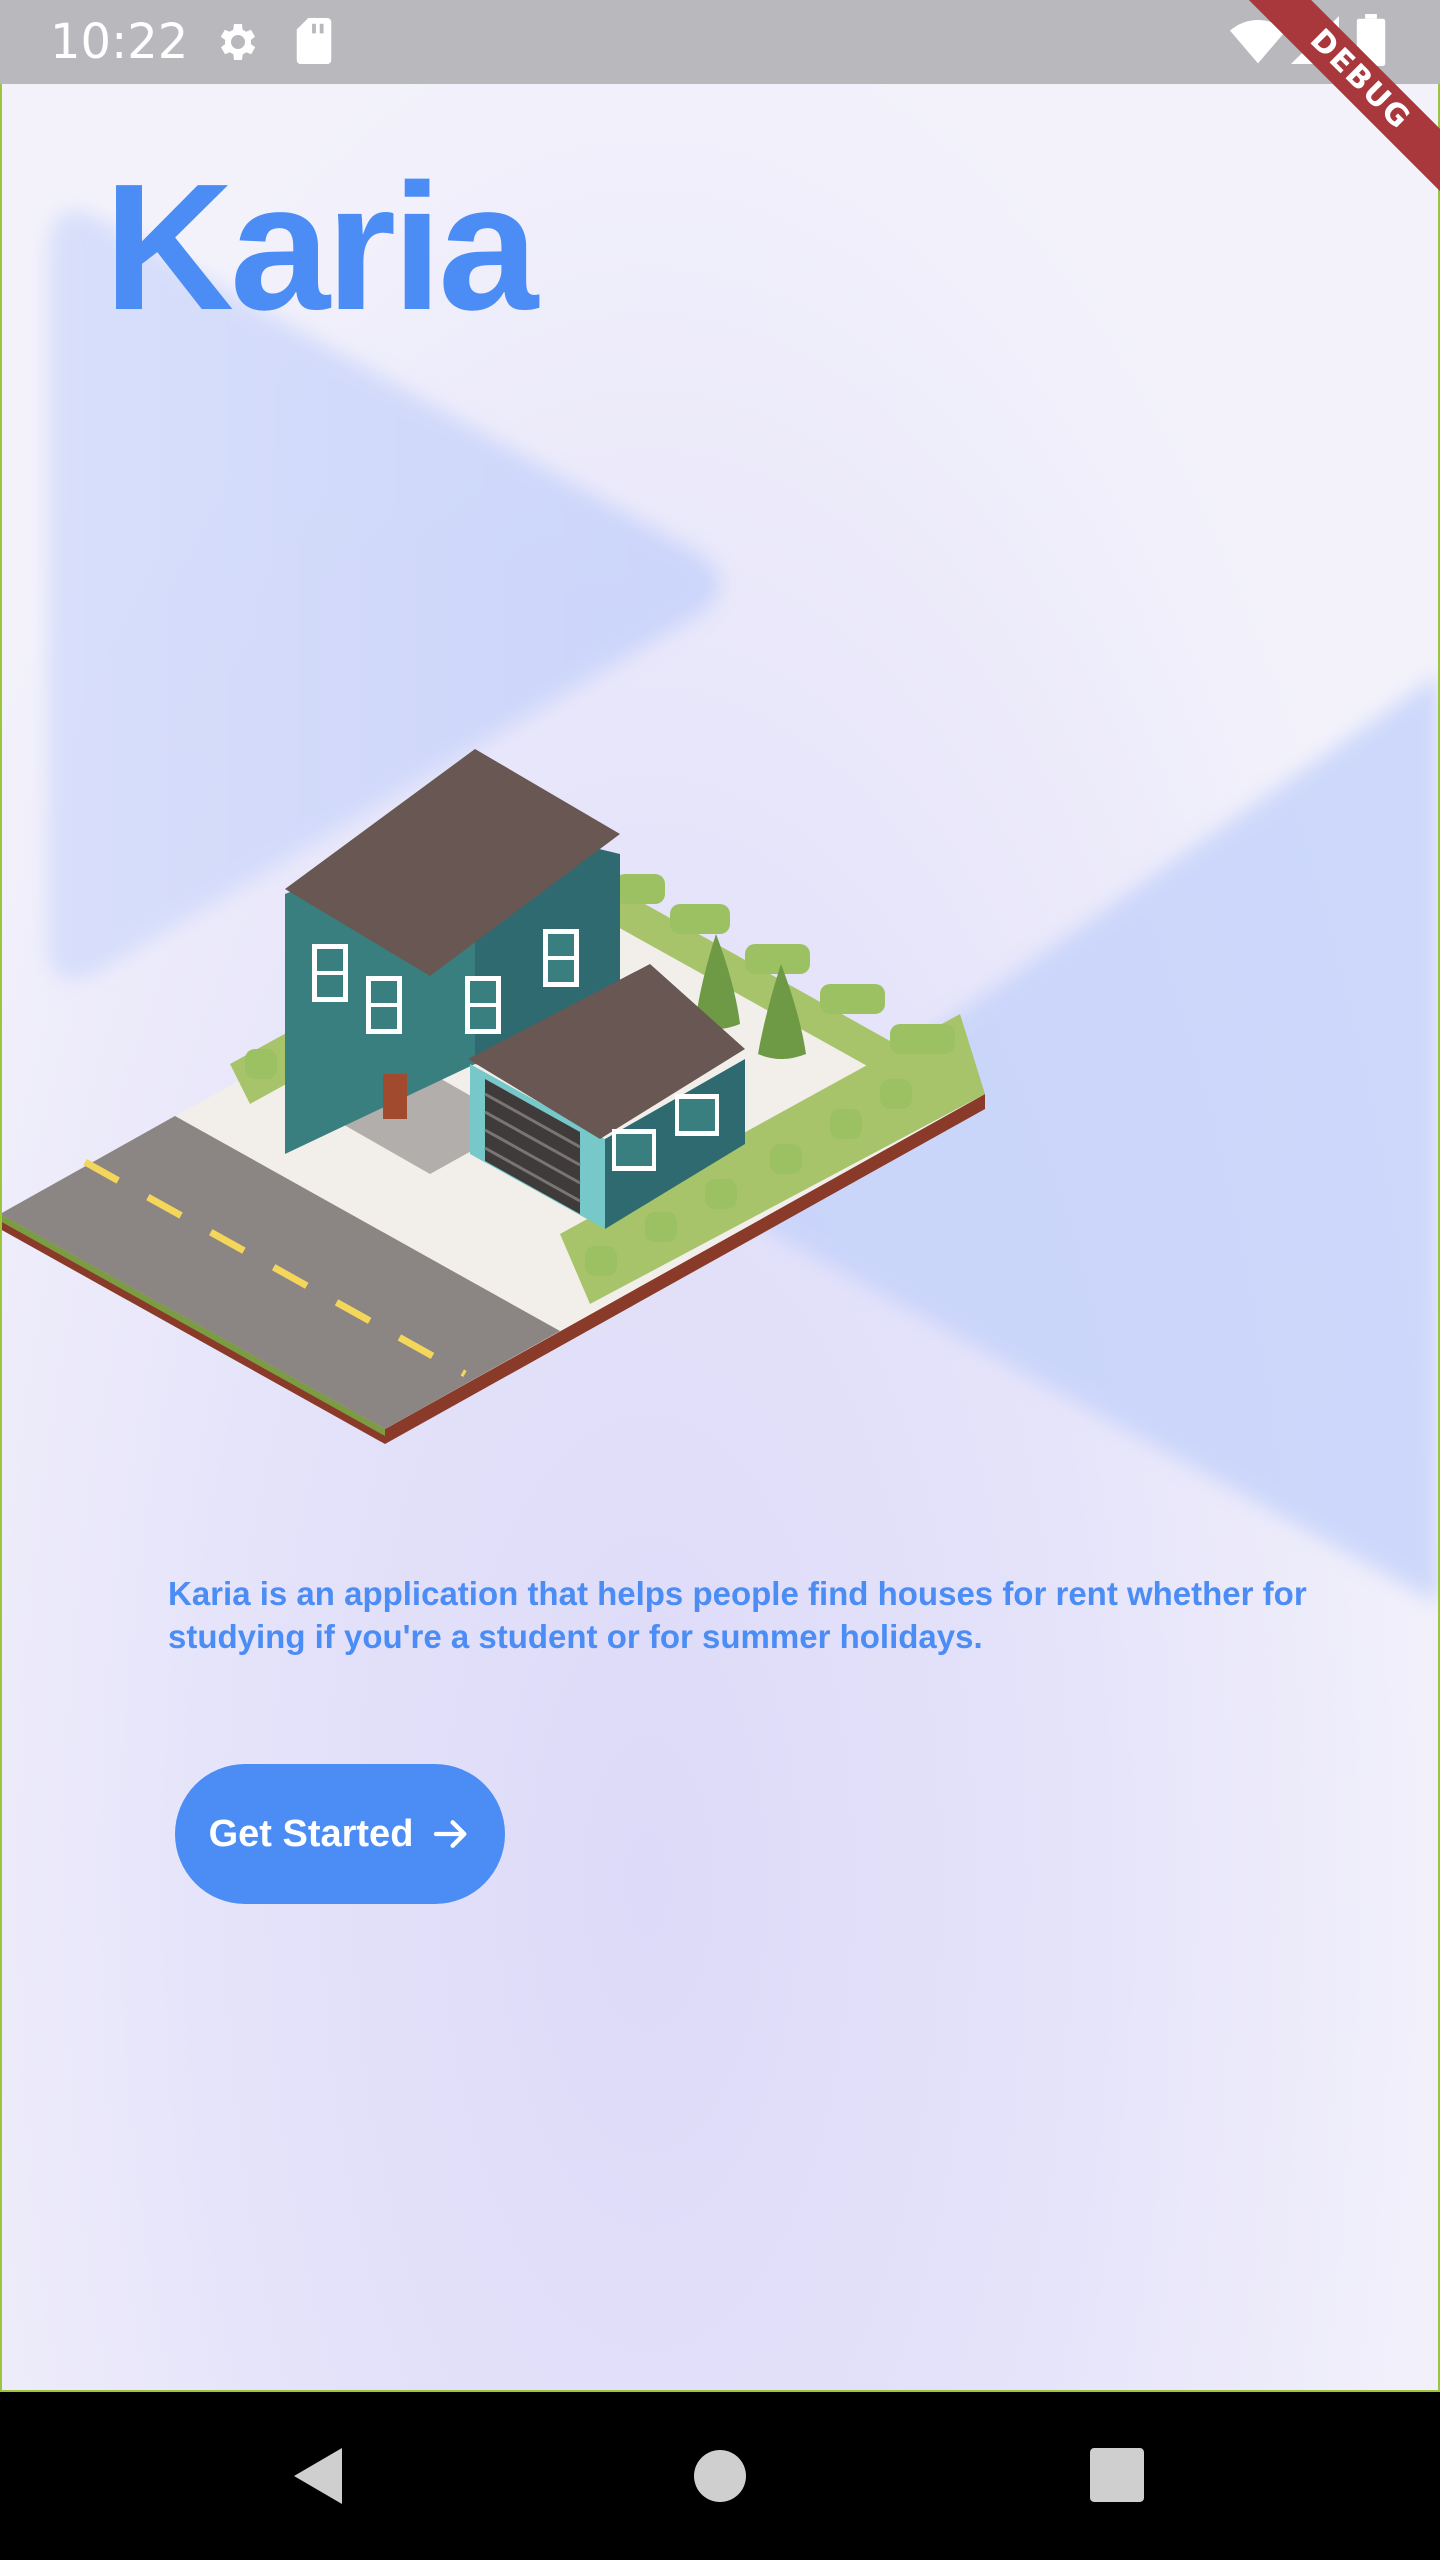 Image resolution: width=1440 pixels, height=2560 pixels. I want to click on status-bar: 10:22, so click(720, 42).